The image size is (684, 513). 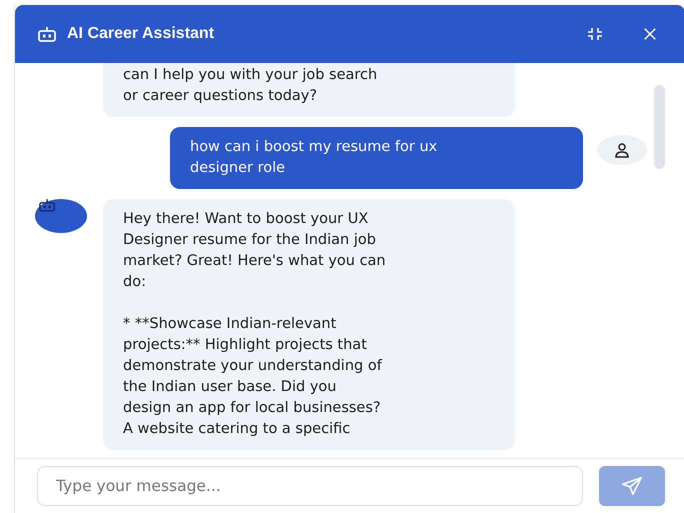 I want to click on bot-avatar, so click(x=61, y=216).